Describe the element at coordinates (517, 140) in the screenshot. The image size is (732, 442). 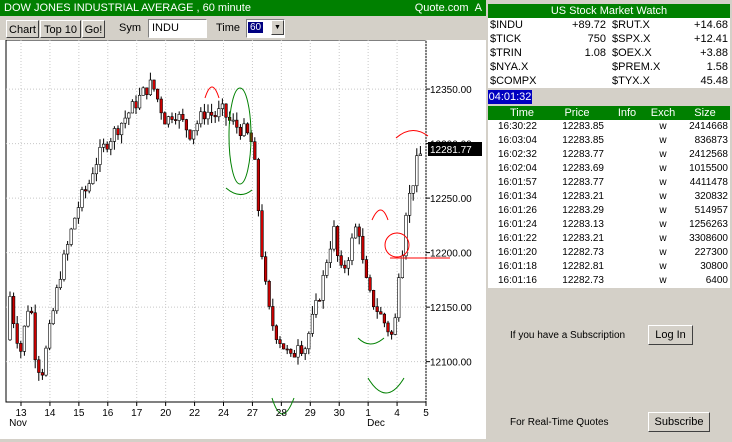
I see `trade-cell: 16:03:04` at that location.